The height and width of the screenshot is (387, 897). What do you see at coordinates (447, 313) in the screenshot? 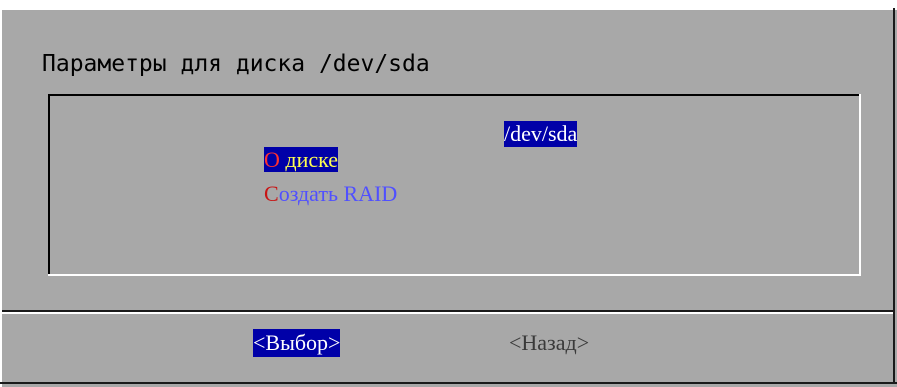
I see `button-separator-light` at bounding box center [447, 313].